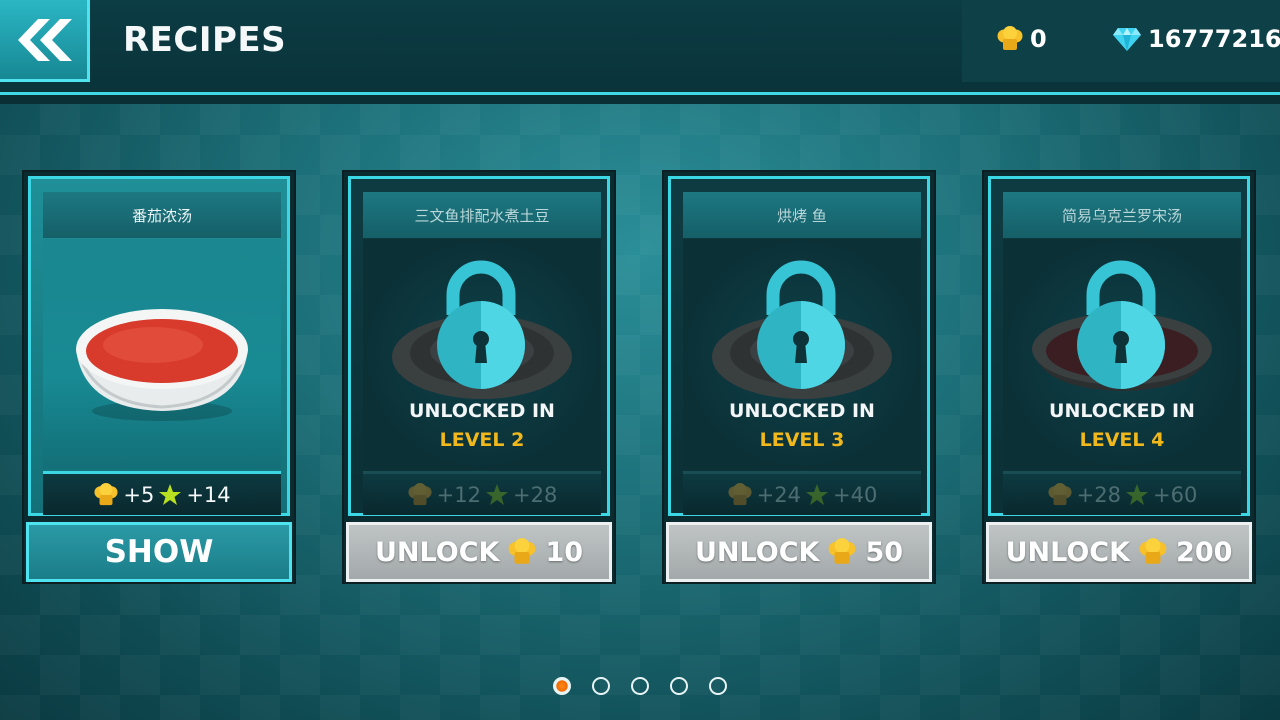 The width and height of the screenshot is (1280, 720). Describe the element at coordinates (1038, 39) in the screenshot. I see `chef-coin-value: 0` at that location.